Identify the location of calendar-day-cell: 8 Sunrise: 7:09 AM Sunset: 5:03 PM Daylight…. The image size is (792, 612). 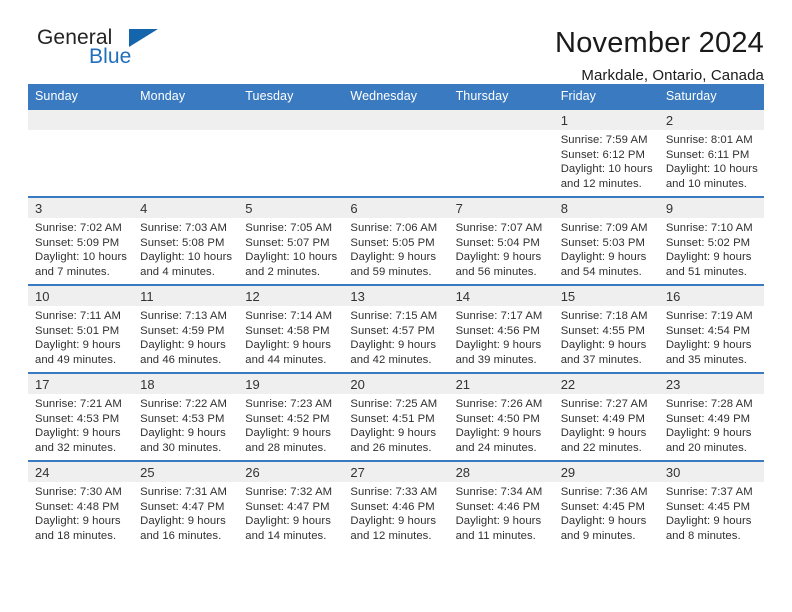
(606, 240).